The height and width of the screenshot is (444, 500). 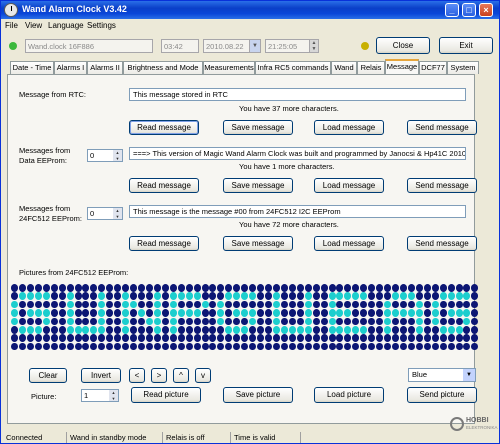 What do you see at coordinates (166, 395) in the screenshot?
I see `read-picture-button: Read picture` at bounding box center [166, 395].